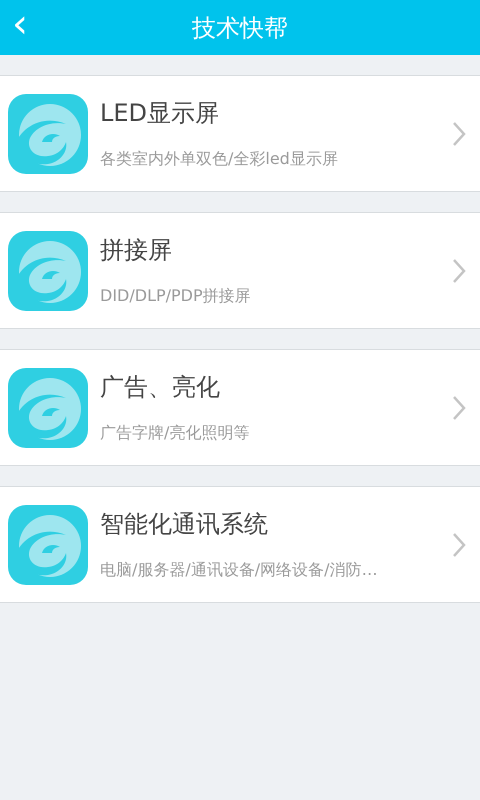 The height and width of the screenshot is (800, 480). I want to click on item-subtitle: 各类室内外单双色/全彩led显示屏, so click(219, 159).